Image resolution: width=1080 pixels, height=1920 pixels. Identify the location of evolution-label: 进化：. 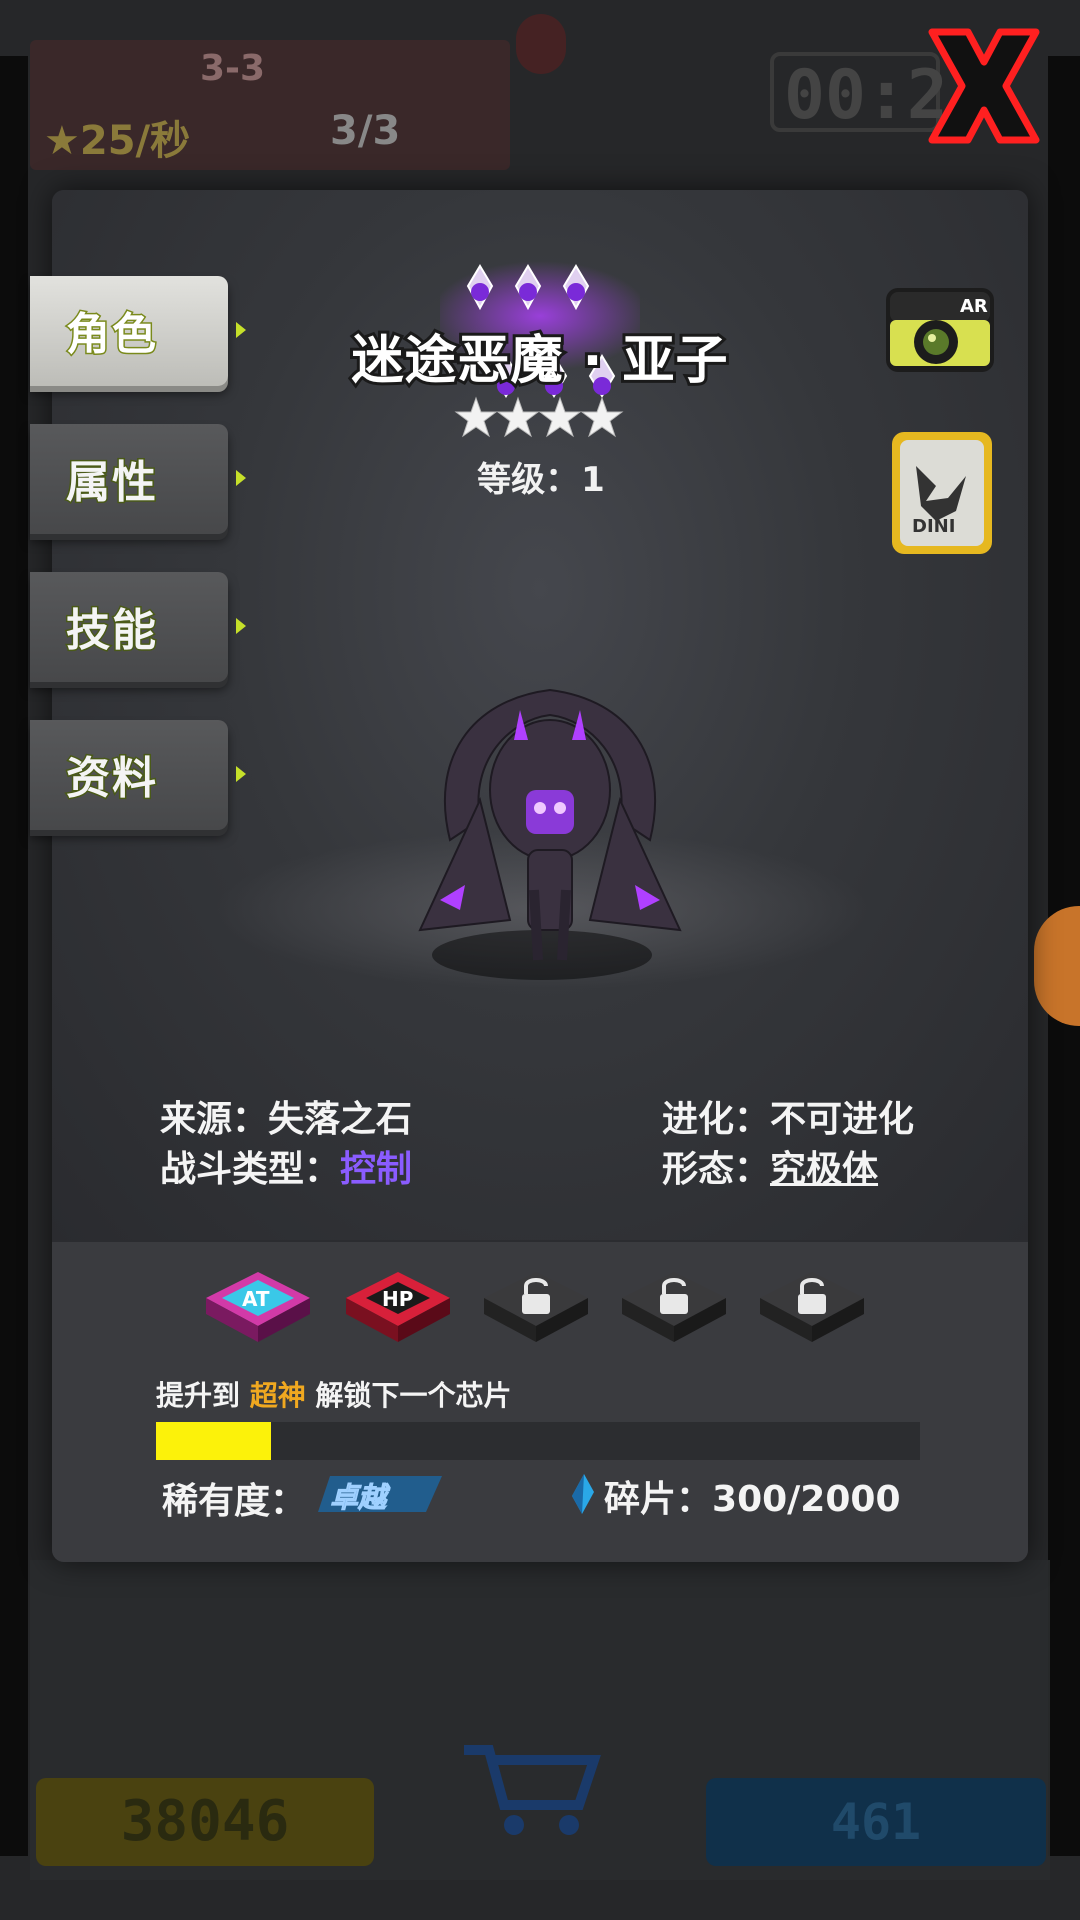
(716, 1119).